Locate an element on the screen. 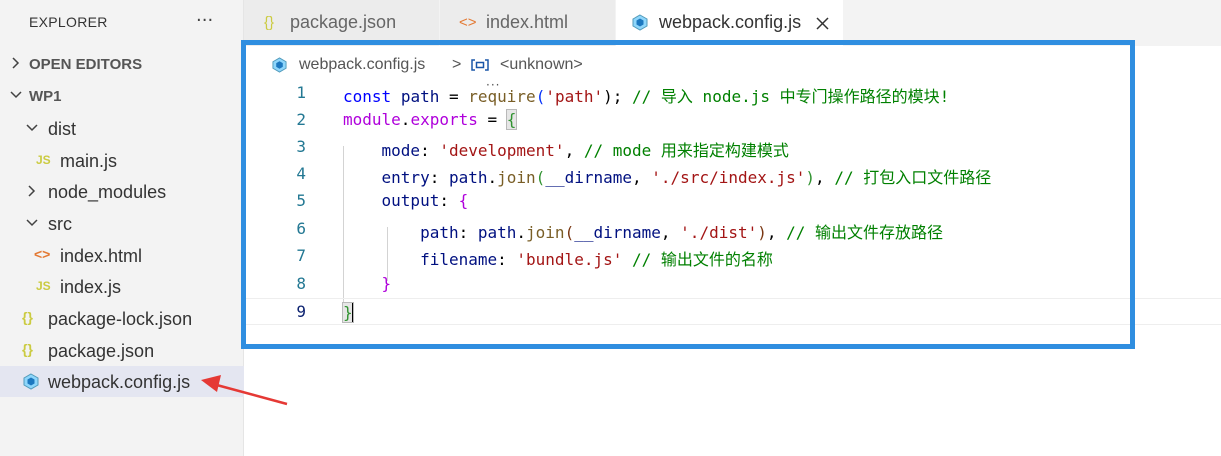  tree-item-src: src is located at coordinates (122, 223).